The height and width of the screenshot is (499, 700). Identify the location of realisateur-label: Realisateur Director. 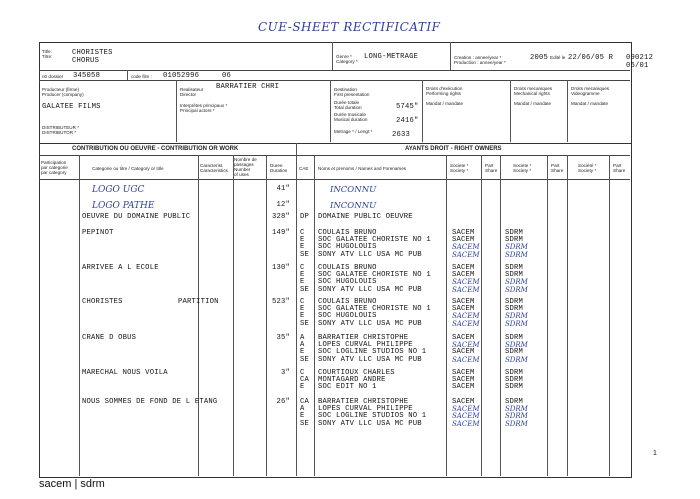
(192, 92).